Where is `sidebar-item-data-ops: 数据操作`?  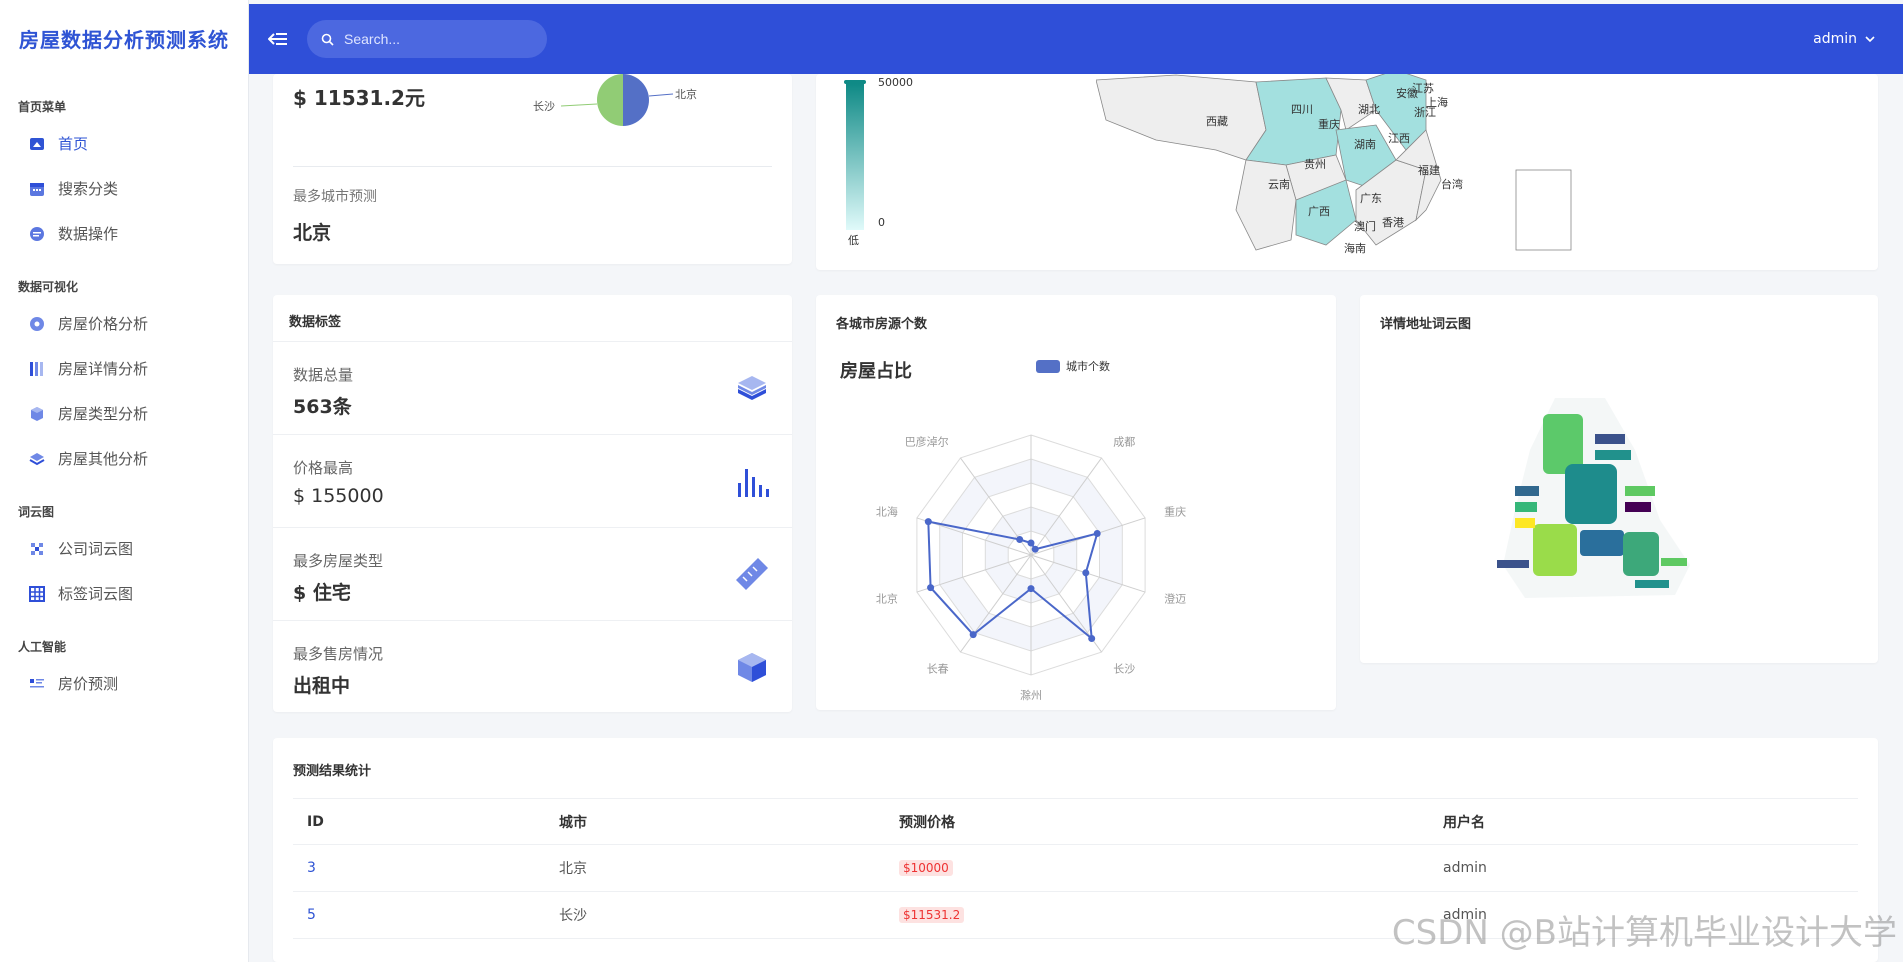 sidebar-item-data-ops: 数据操作 is located at coordinates (124, 233).